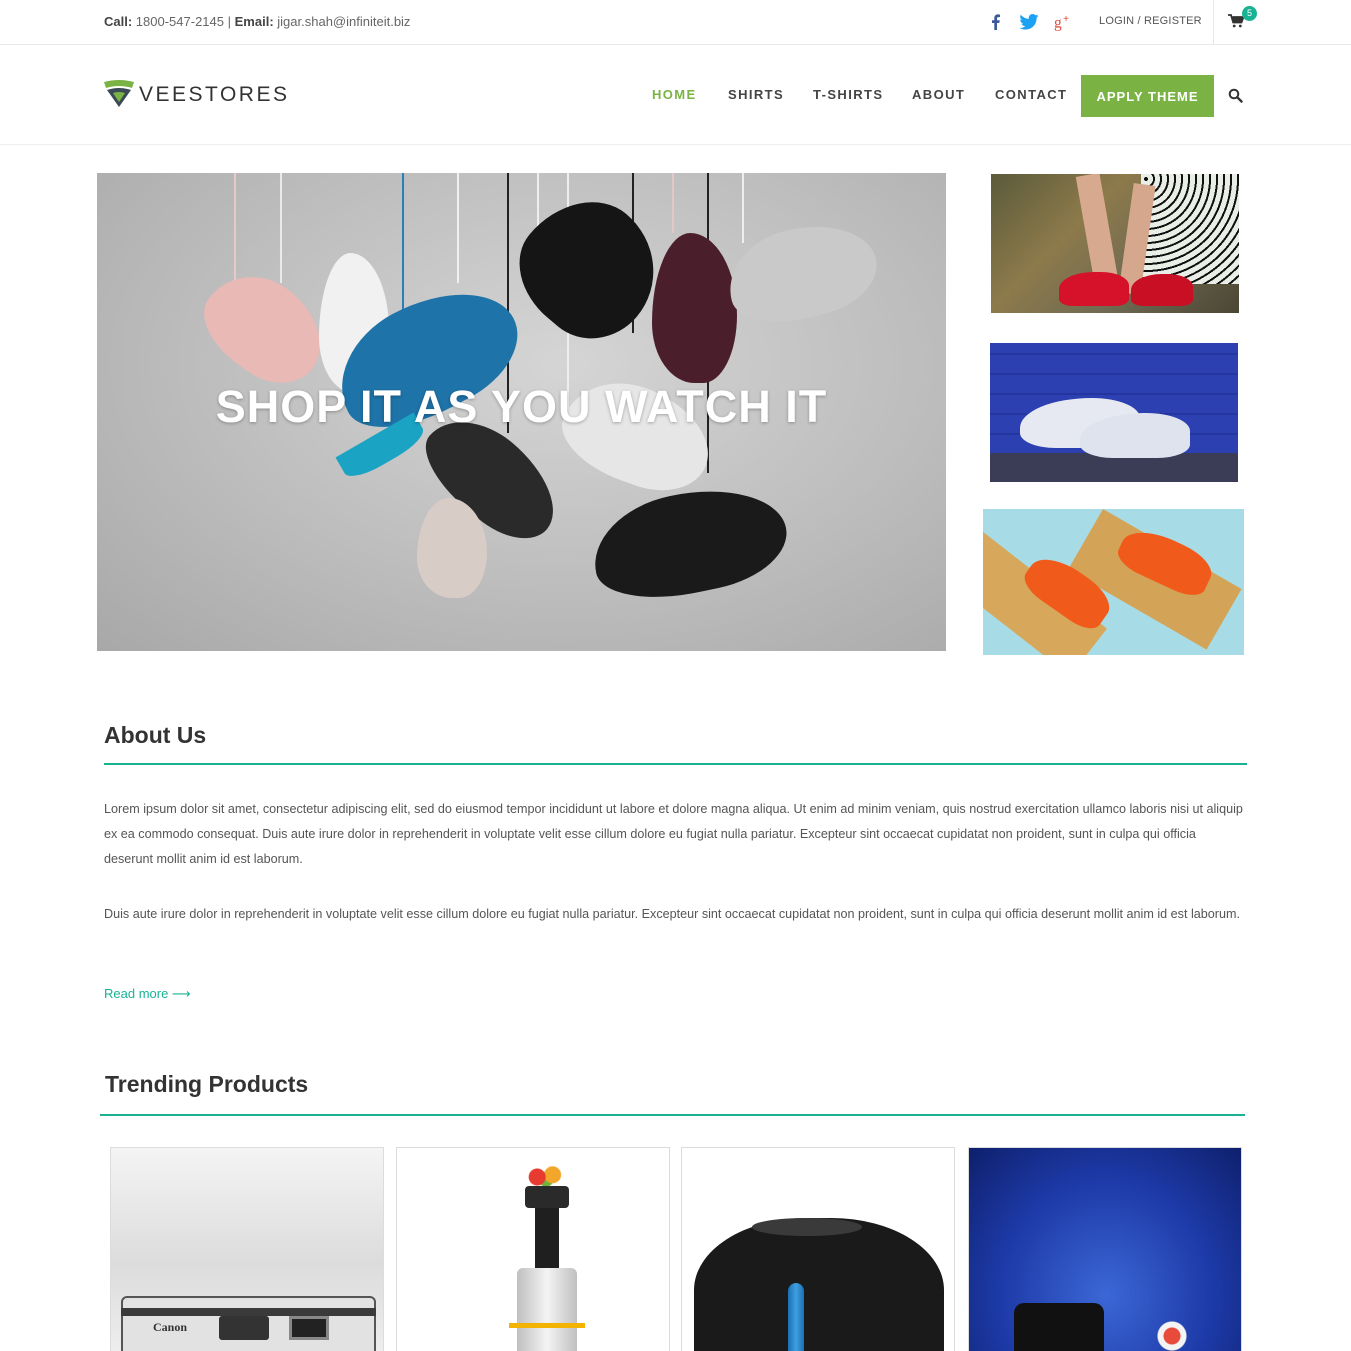 This screenshot has height=1351, width=1351. I want to click on nav-about: ABOUT, so click(938, 94).